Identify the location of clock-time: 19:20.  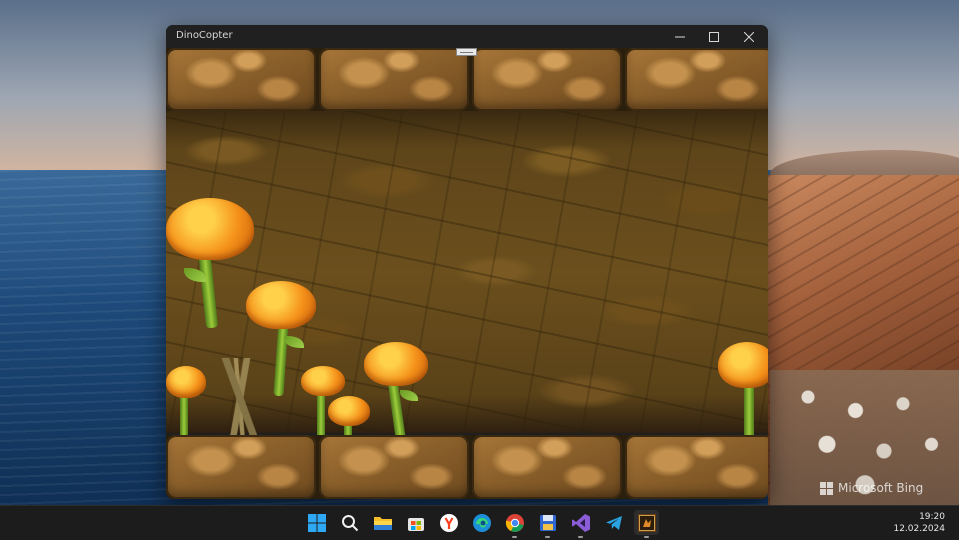
(932, 517).